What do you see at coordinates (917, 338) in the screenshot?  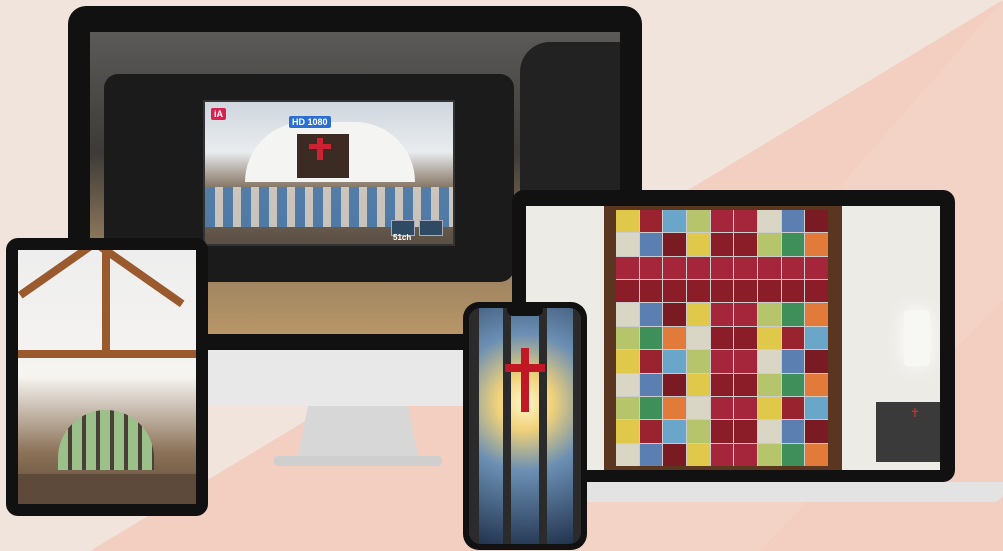 I see `wall-lamp` at bounding box center [917, 338].